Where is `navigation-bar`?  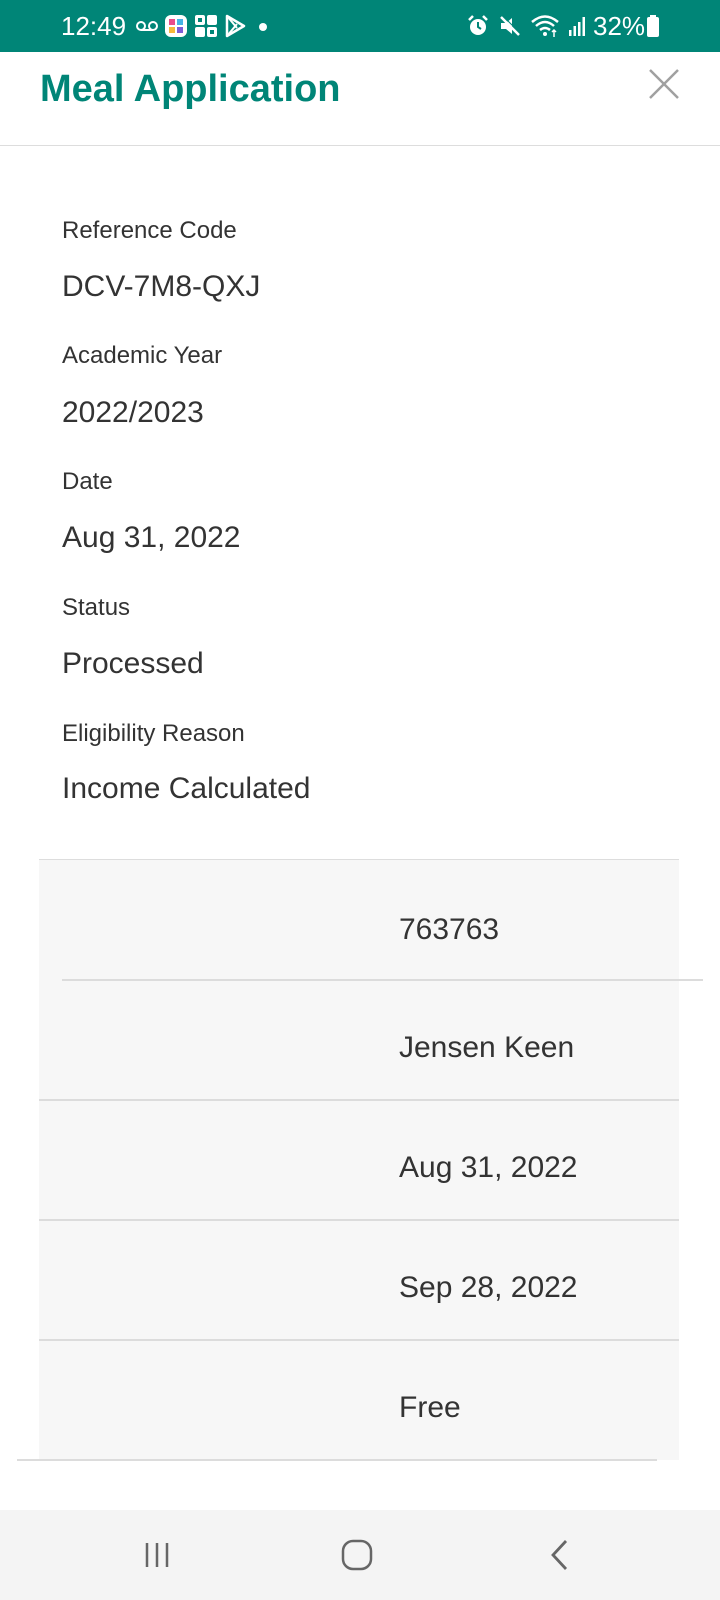 navigation-bar is located at coordinates (360, 1555).